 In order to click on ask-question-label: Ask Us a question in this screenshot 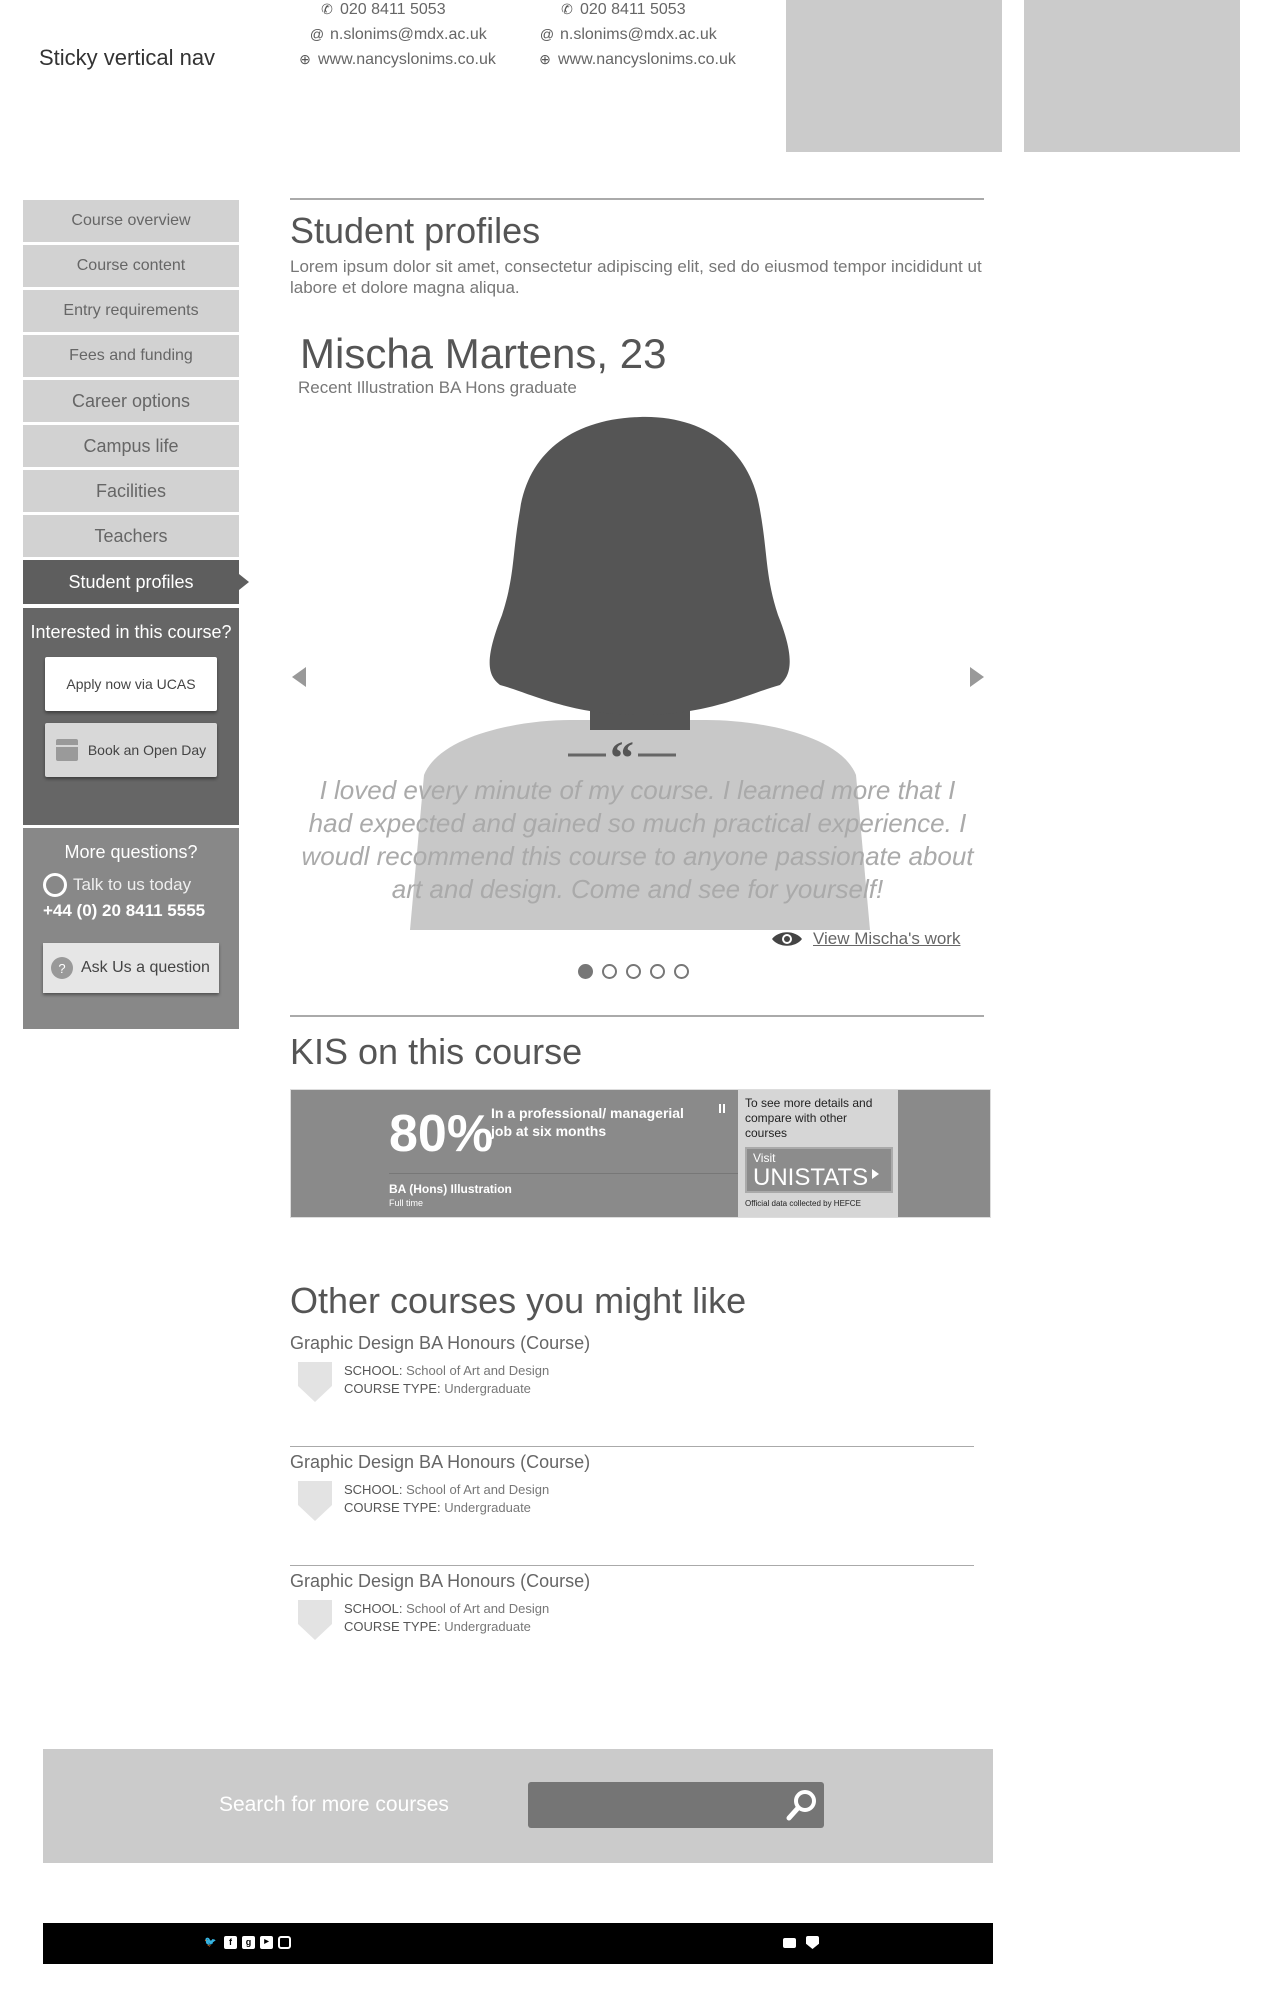, I will do `click(145, 967)`.